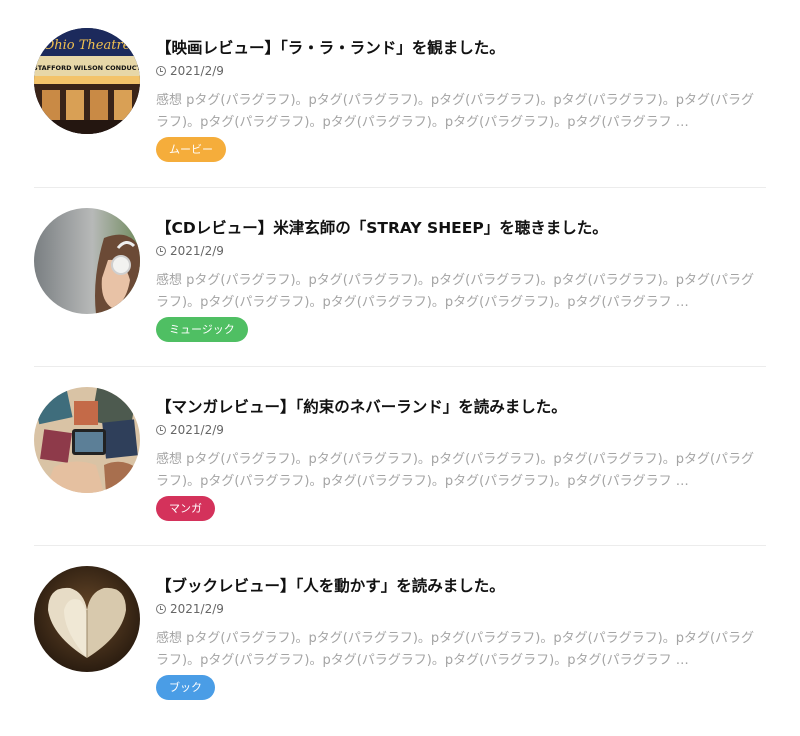 The width and height of the screenshot is (800, 736). I want to click on post-thumbnail-headphones, so click(87, 261).